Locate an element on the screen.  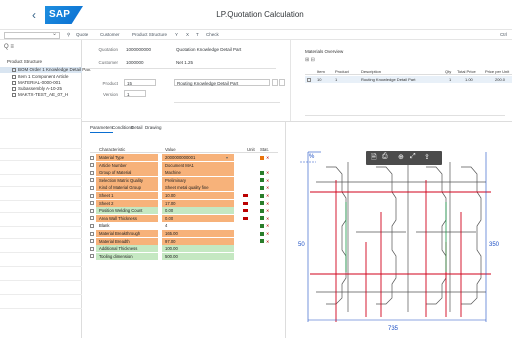
back-arrow-icon: ‹ is located at coordinates (34, 15).